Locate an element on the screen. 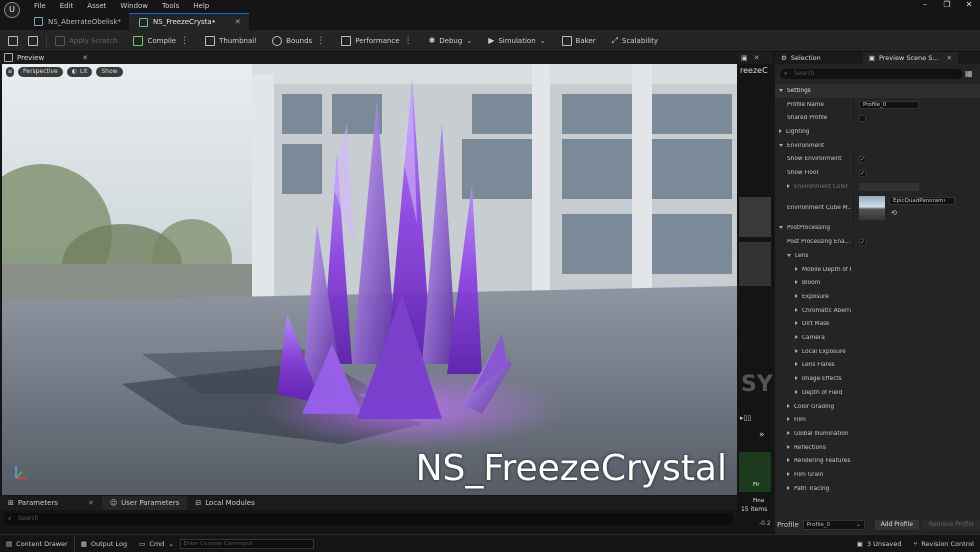  menu-edit: Edit is located at coordinates (67, 6).